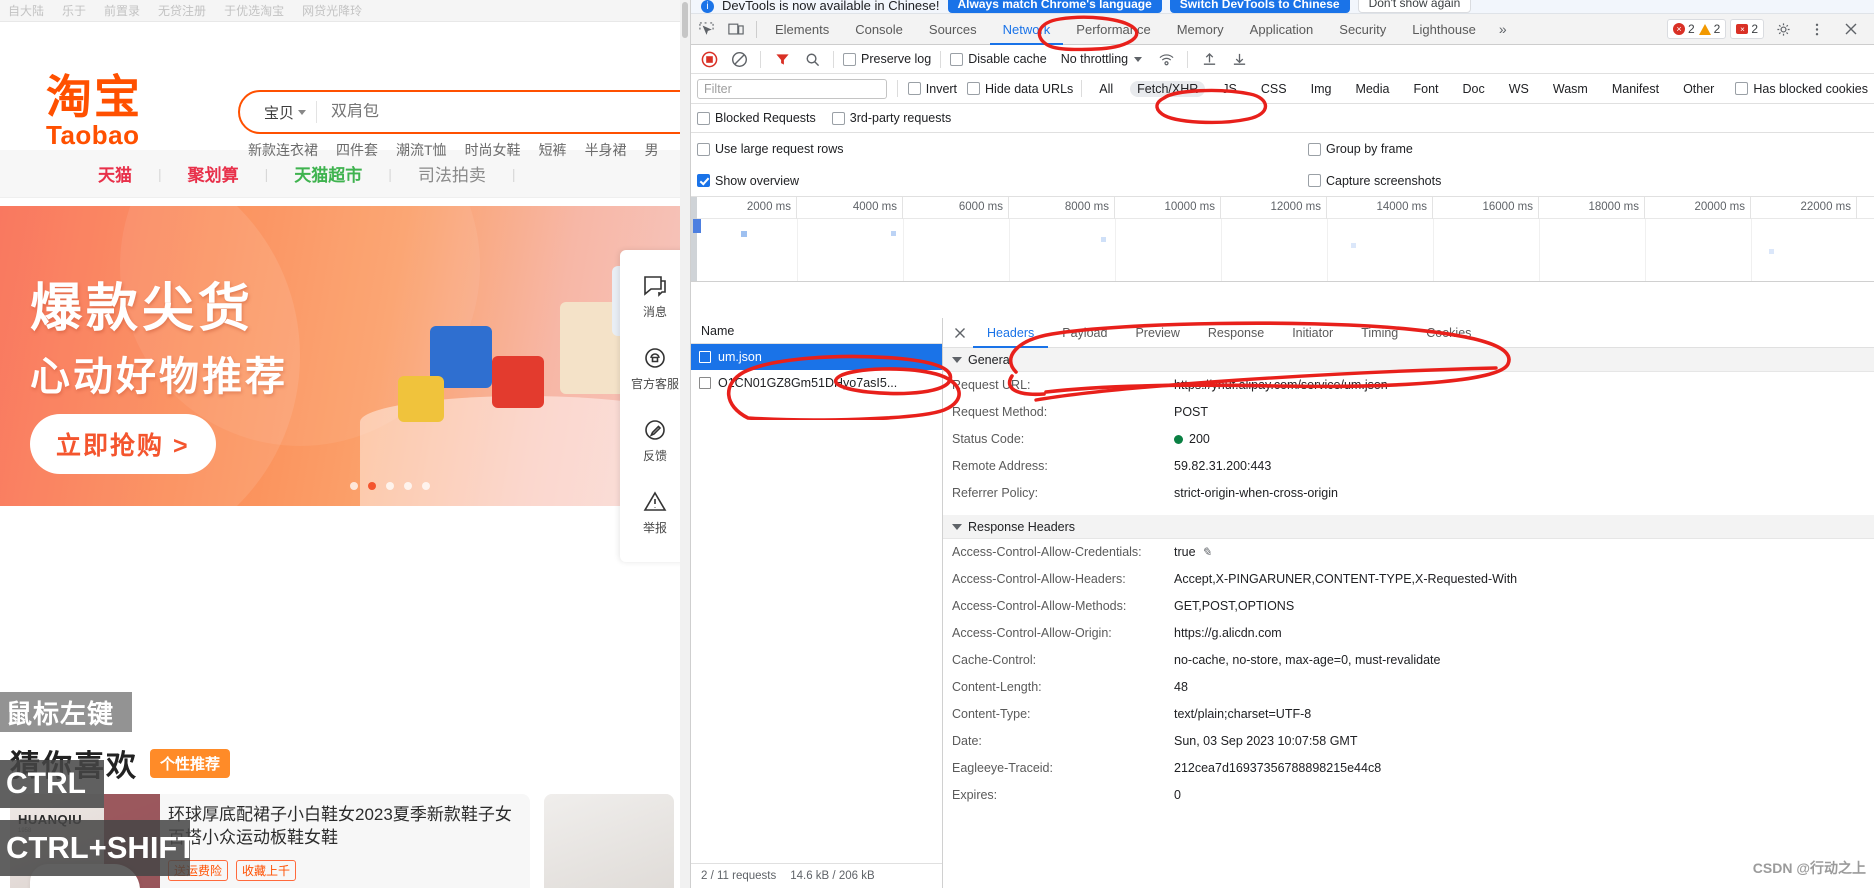 Image resolution: width=1874 pixels, height=888 pixels. I want to click on filter-type-media: Media, so click(1372, 89).